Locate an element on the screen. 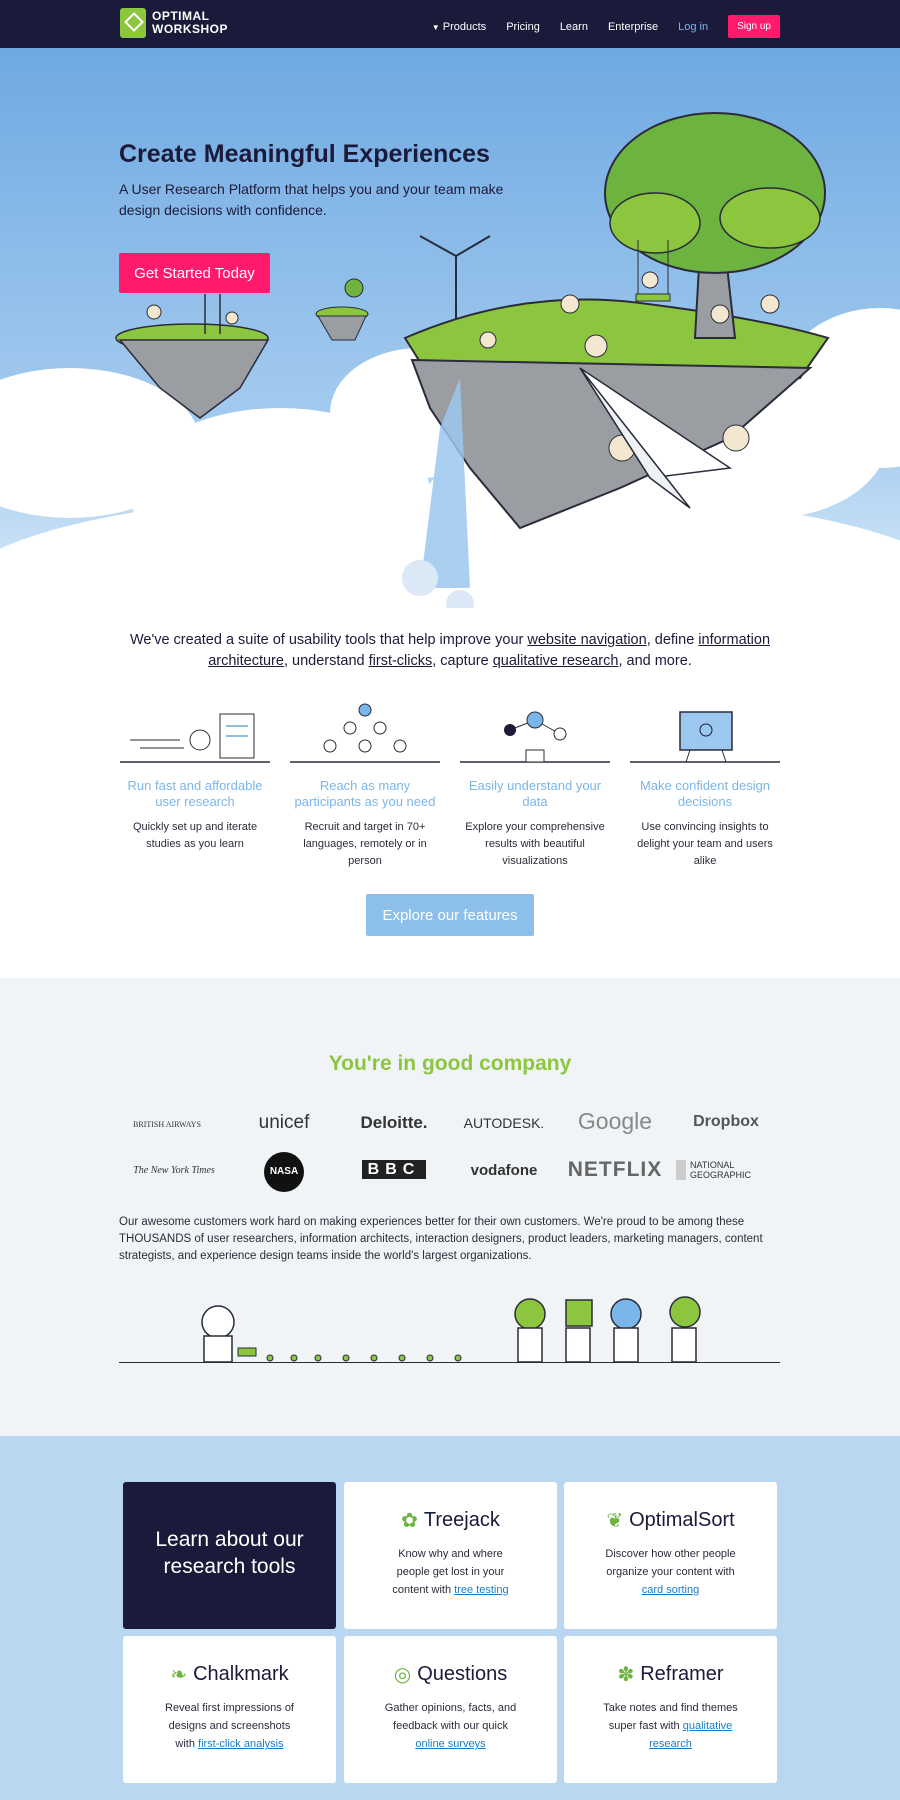 The width and height of the screenshot is (900, 1800). first-clicks-link: first-clicks is located at coordinates (401, 661).